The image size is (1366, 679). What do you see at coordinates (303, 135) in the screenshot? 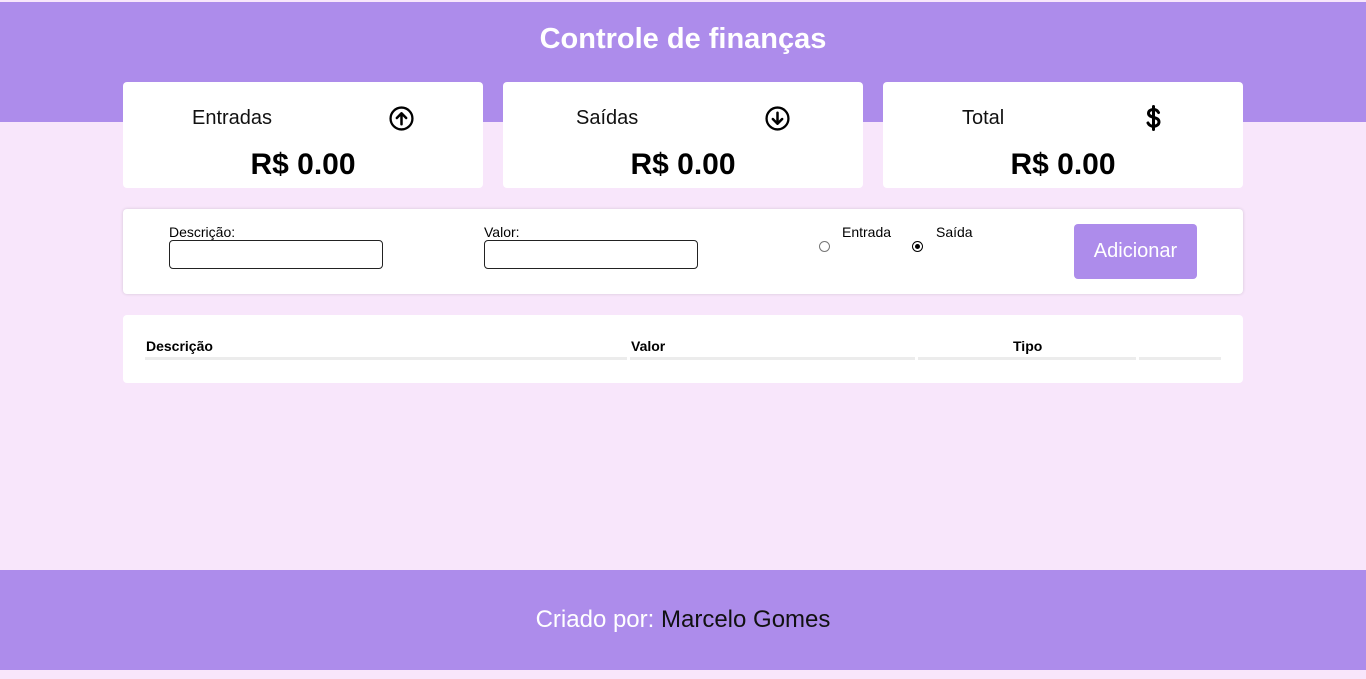
I see `income-card: Entradas R$ 0.00` at bounding box center [303, 135].